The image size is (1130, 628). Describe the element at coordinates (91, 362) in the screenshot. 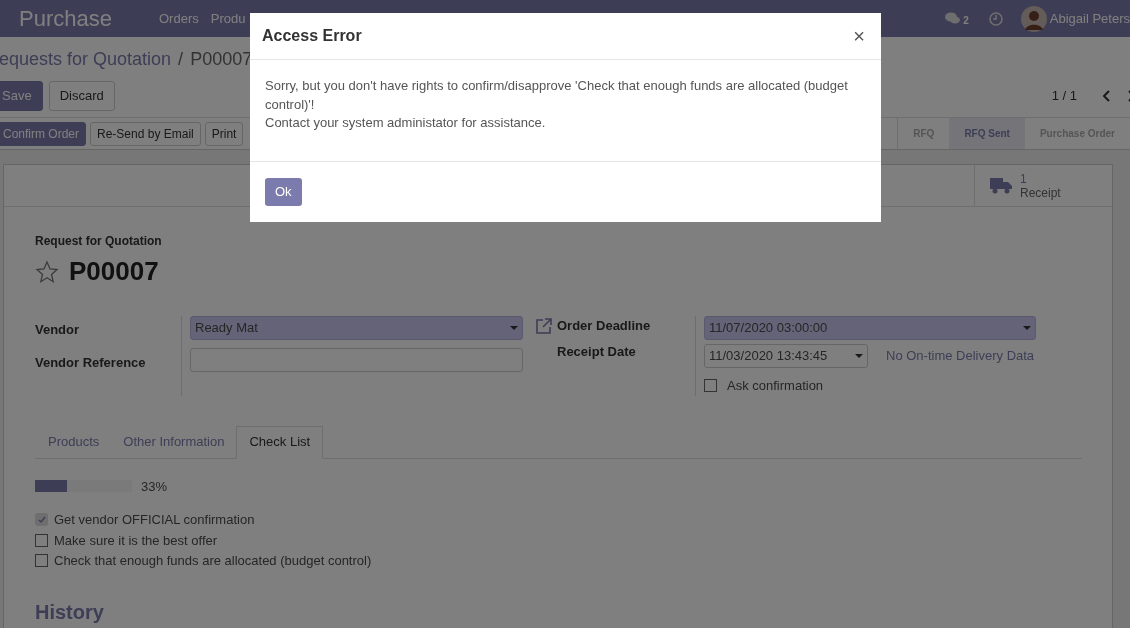

I see `field-label: Vendor Reference` at that location.